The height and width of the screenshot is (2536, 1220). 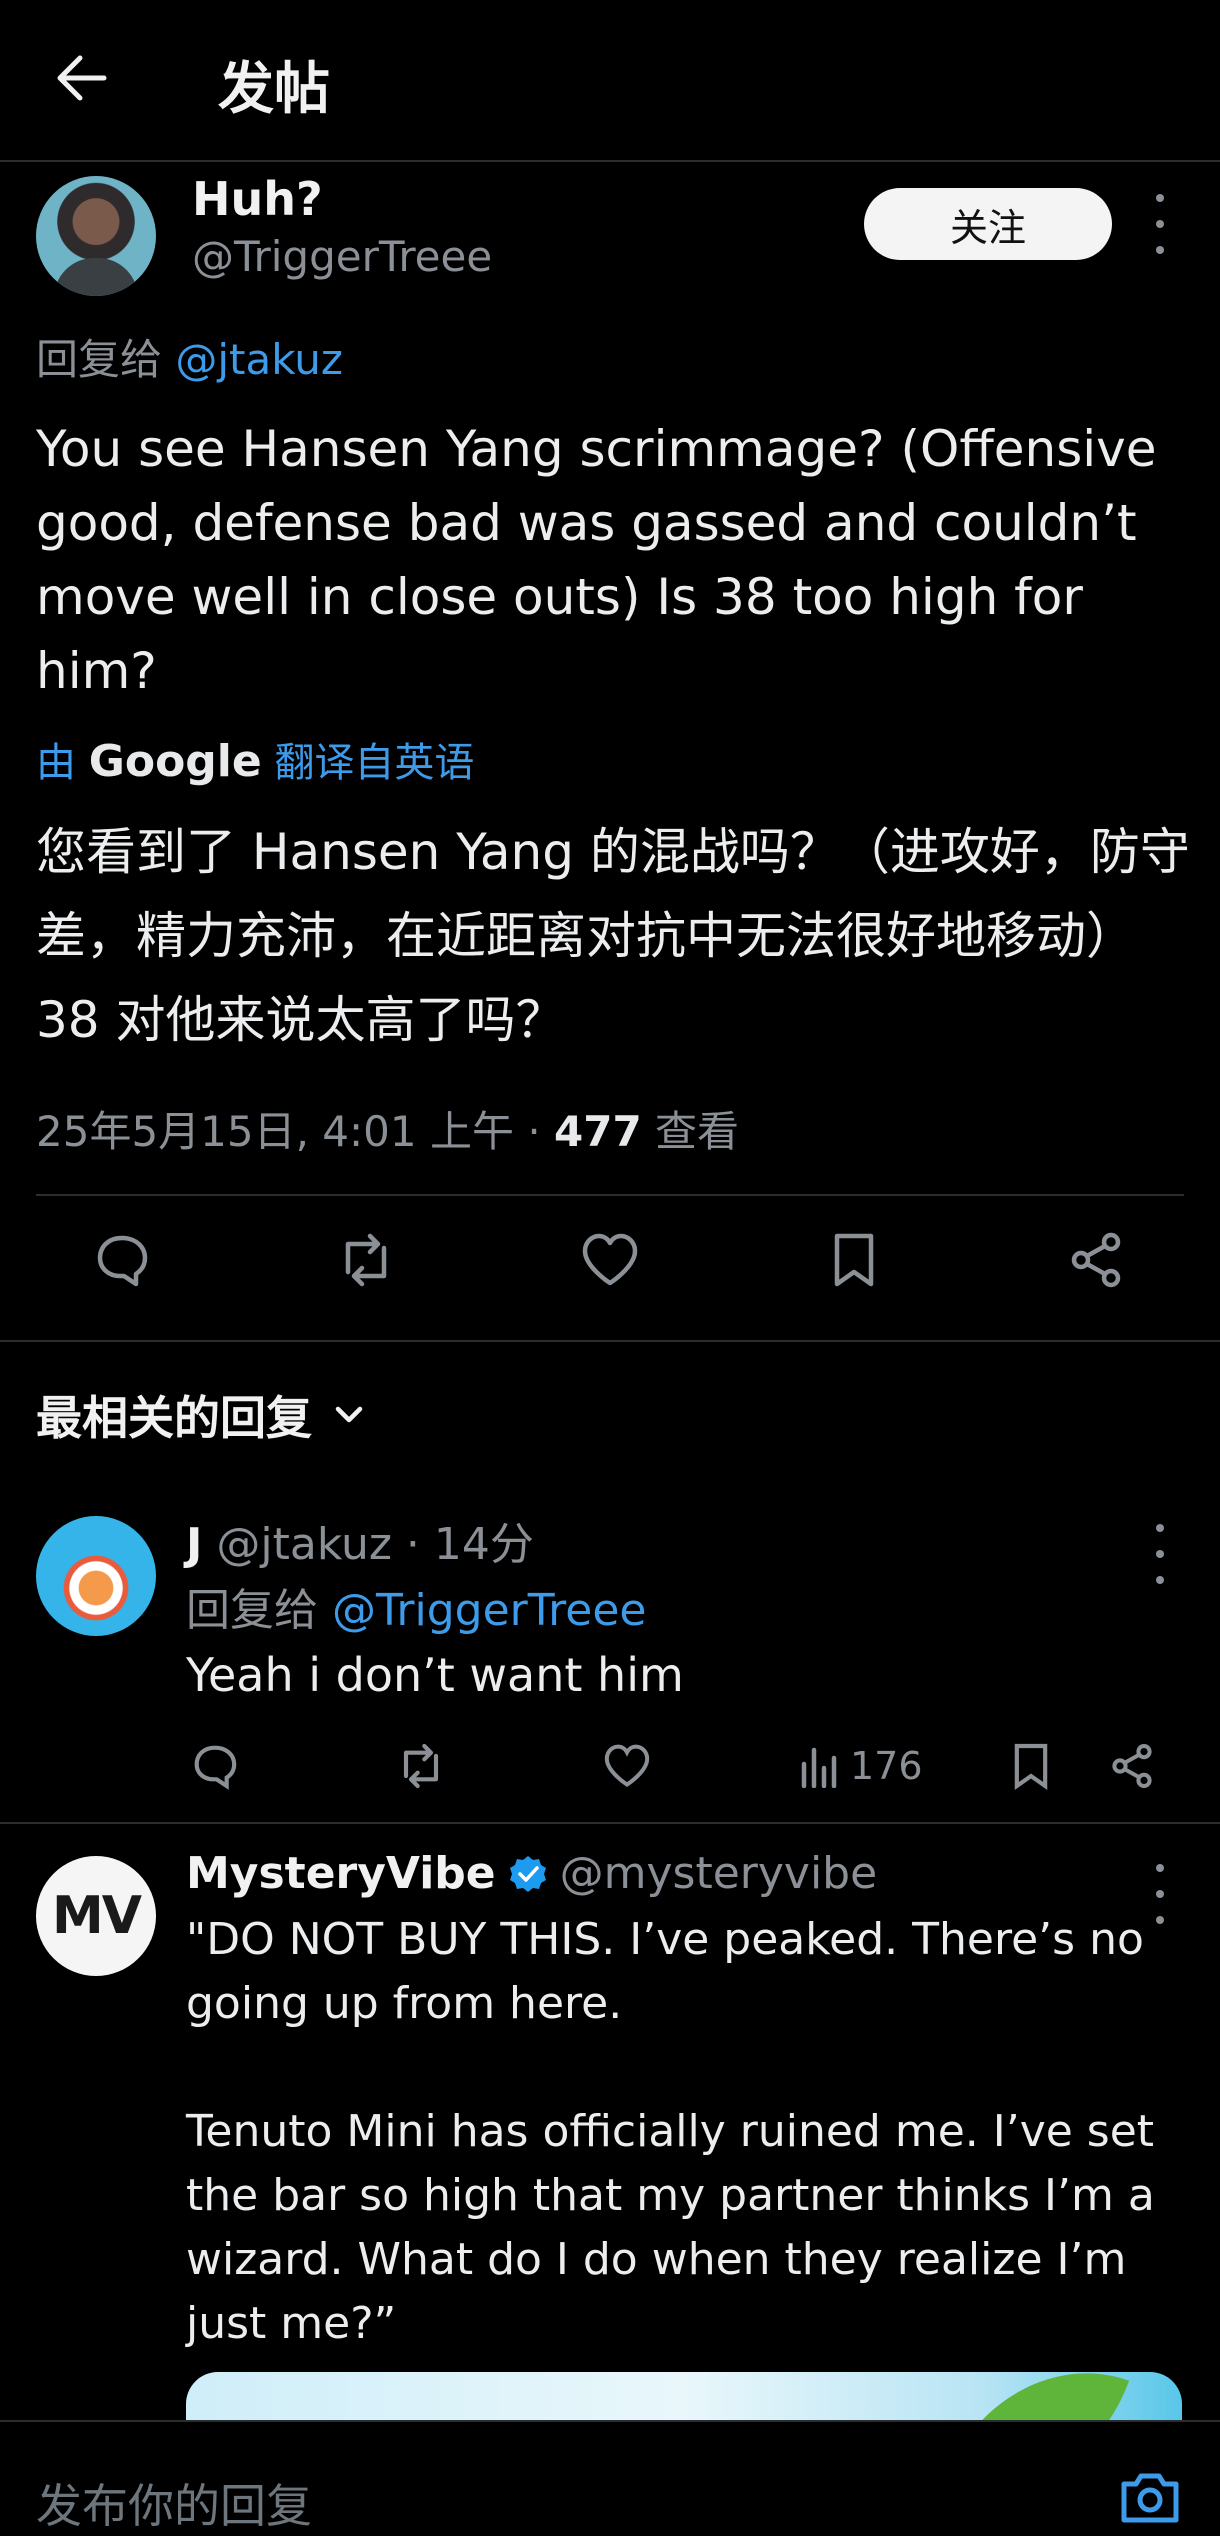 I want to click on reply-to: 回复给 @TriggerTreee, so click(x=416, y=1606).